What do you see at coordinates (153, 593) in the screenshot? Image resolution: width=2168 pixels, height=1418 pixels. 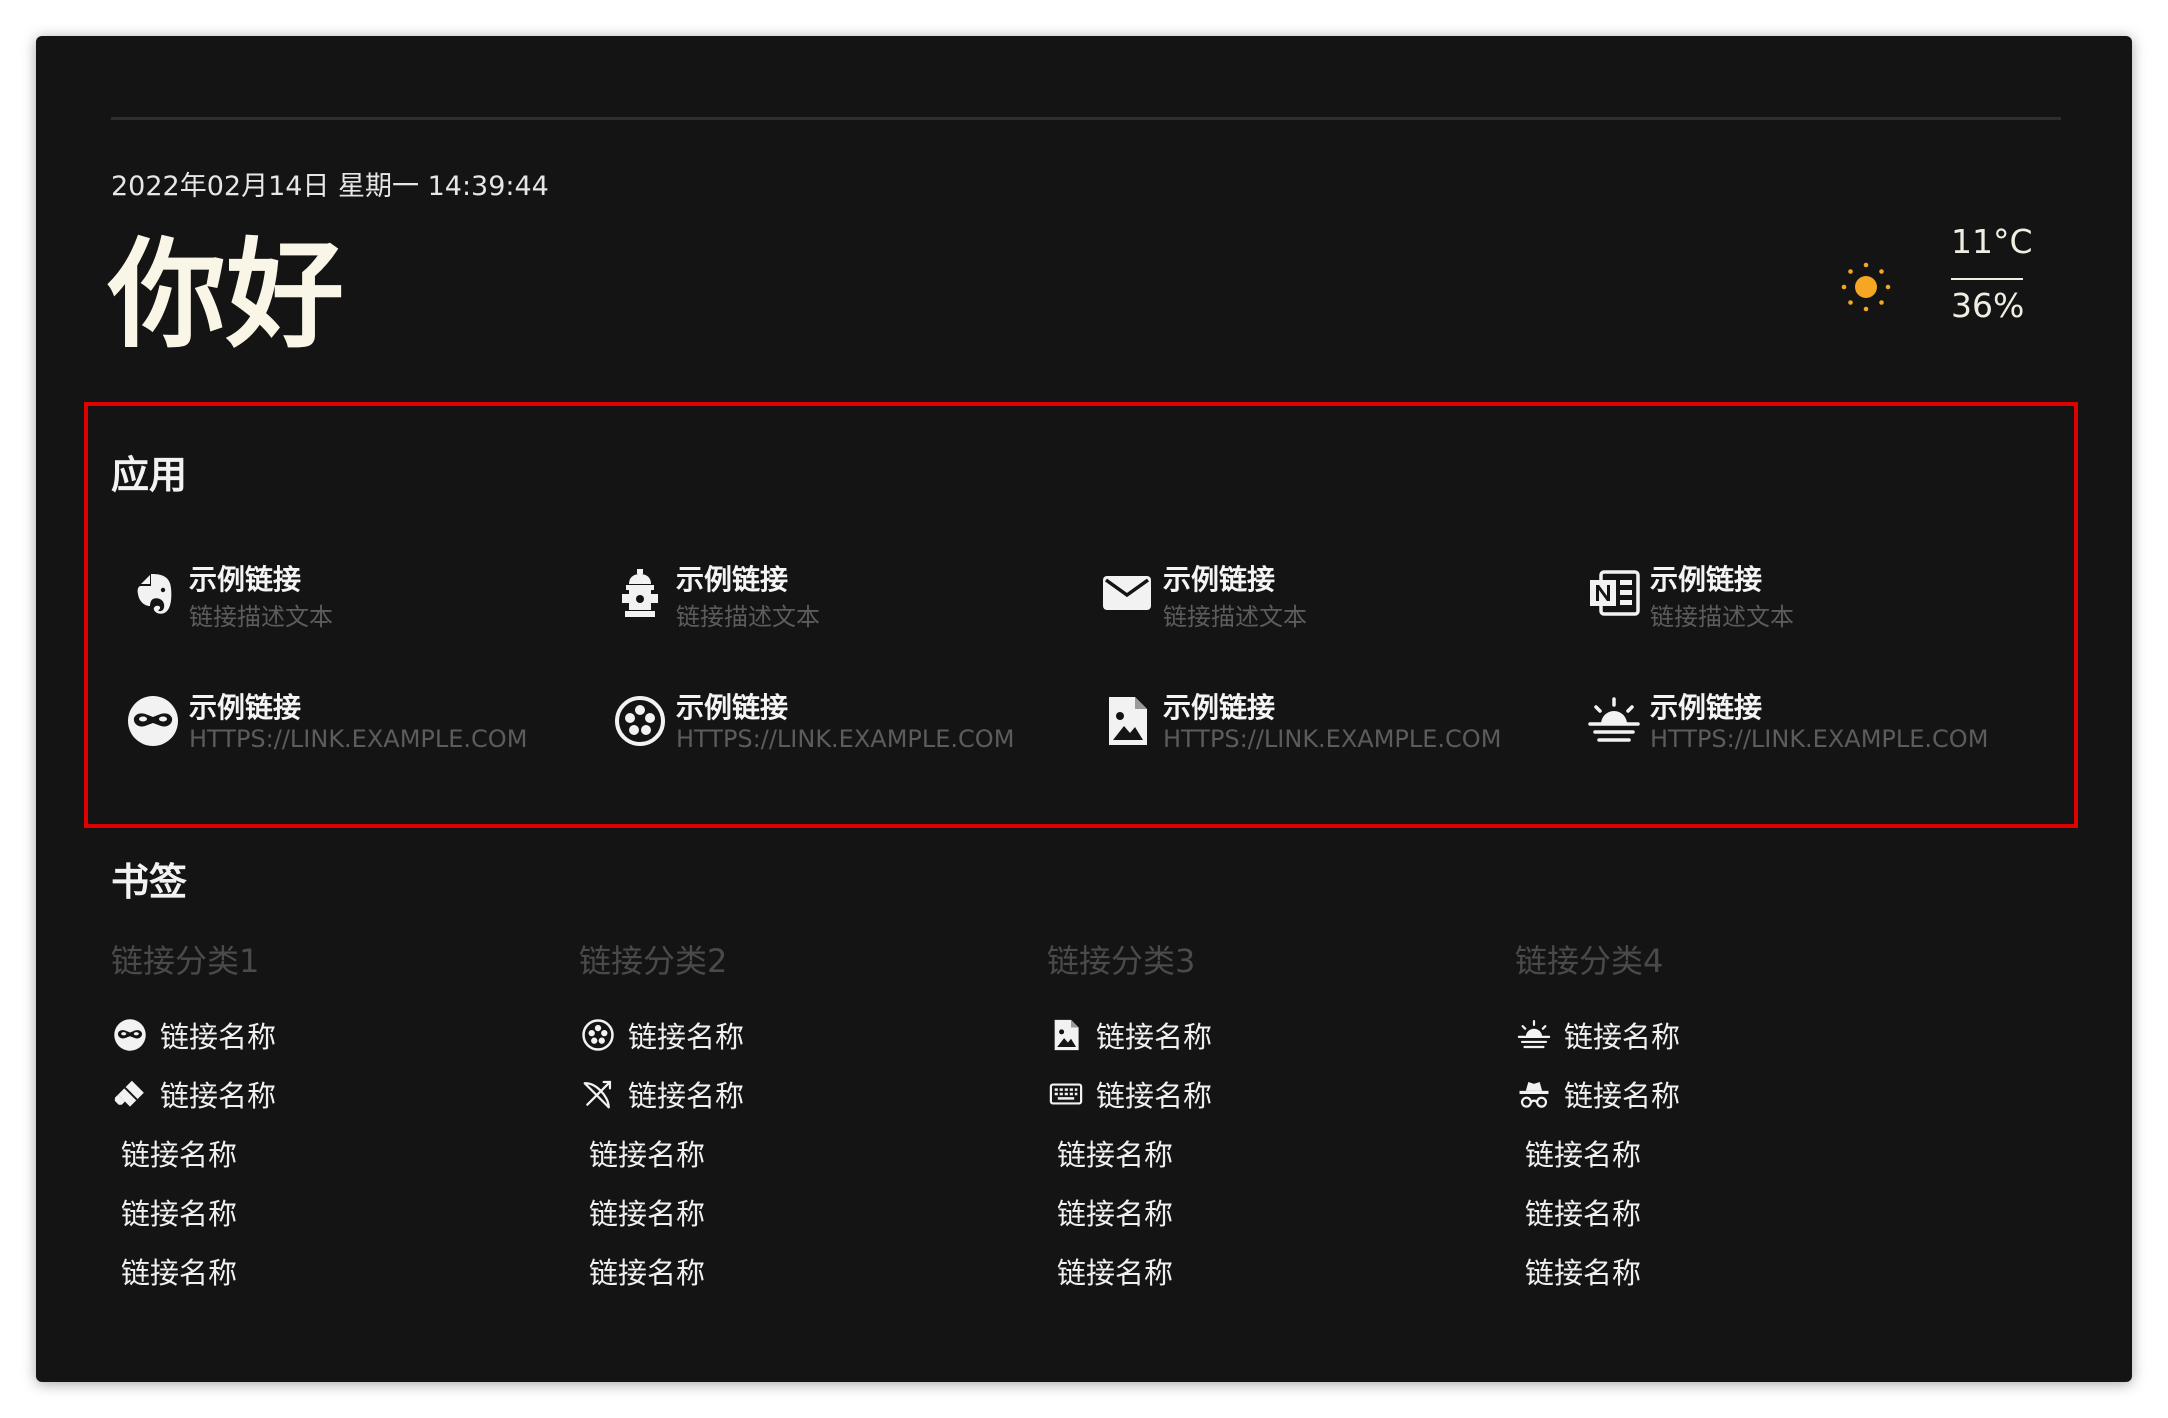 I see `evernote-icon` at bounding box center [153, 593].